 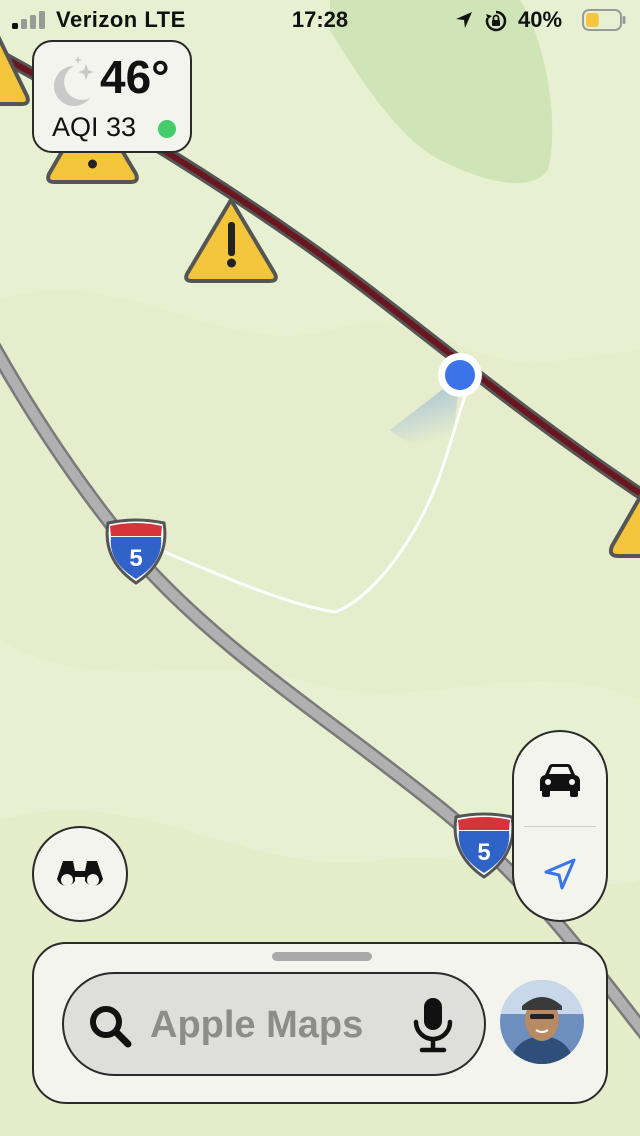 What do you see at coordinates (604, 20) in the screenshot?
I see `battery-icon` at bounding box center [604, 20].